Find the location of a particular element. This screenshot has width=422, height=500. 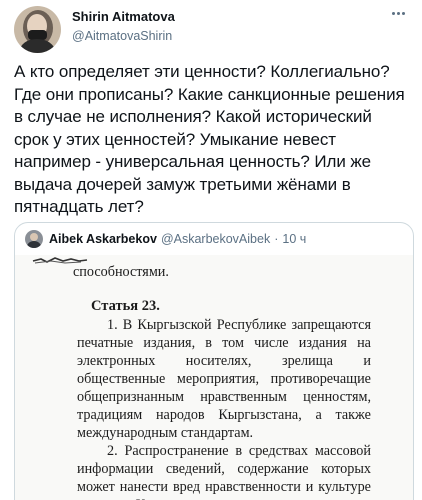

document-word: В is located at coordinates (127, 325).